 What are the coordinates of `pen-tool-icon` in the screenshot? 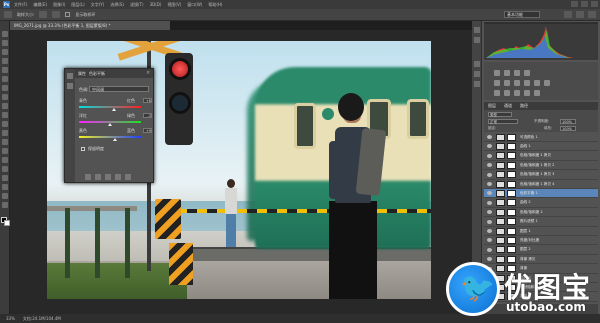 It's located at (5, 160).